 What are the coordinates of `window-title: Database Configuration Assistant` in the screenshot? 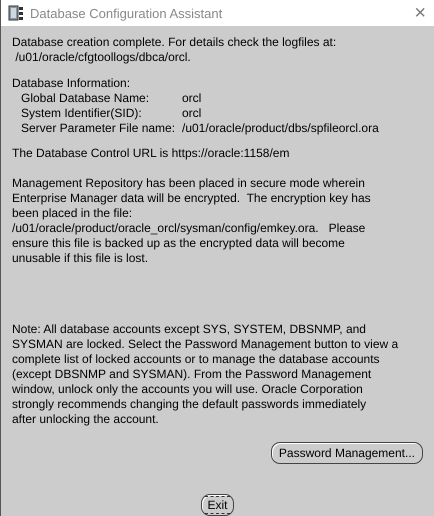 It's located at (127, 13).